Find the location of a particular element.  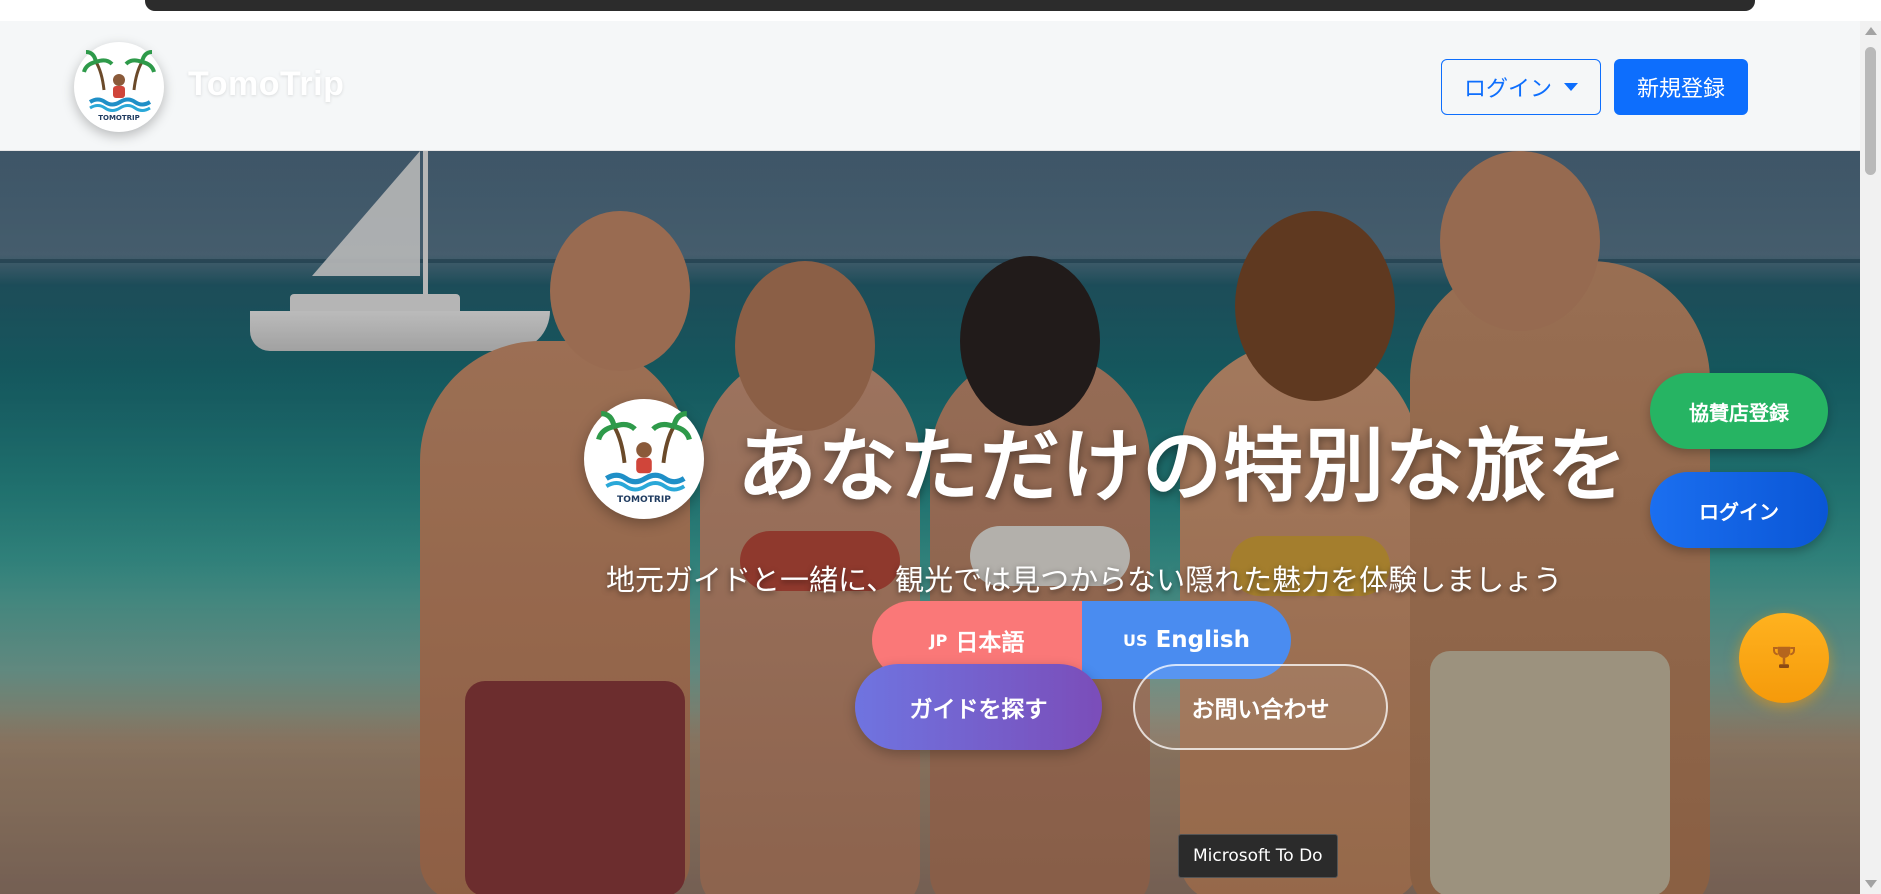

vertical-scrollbar is located at coordinates (1870, 457).